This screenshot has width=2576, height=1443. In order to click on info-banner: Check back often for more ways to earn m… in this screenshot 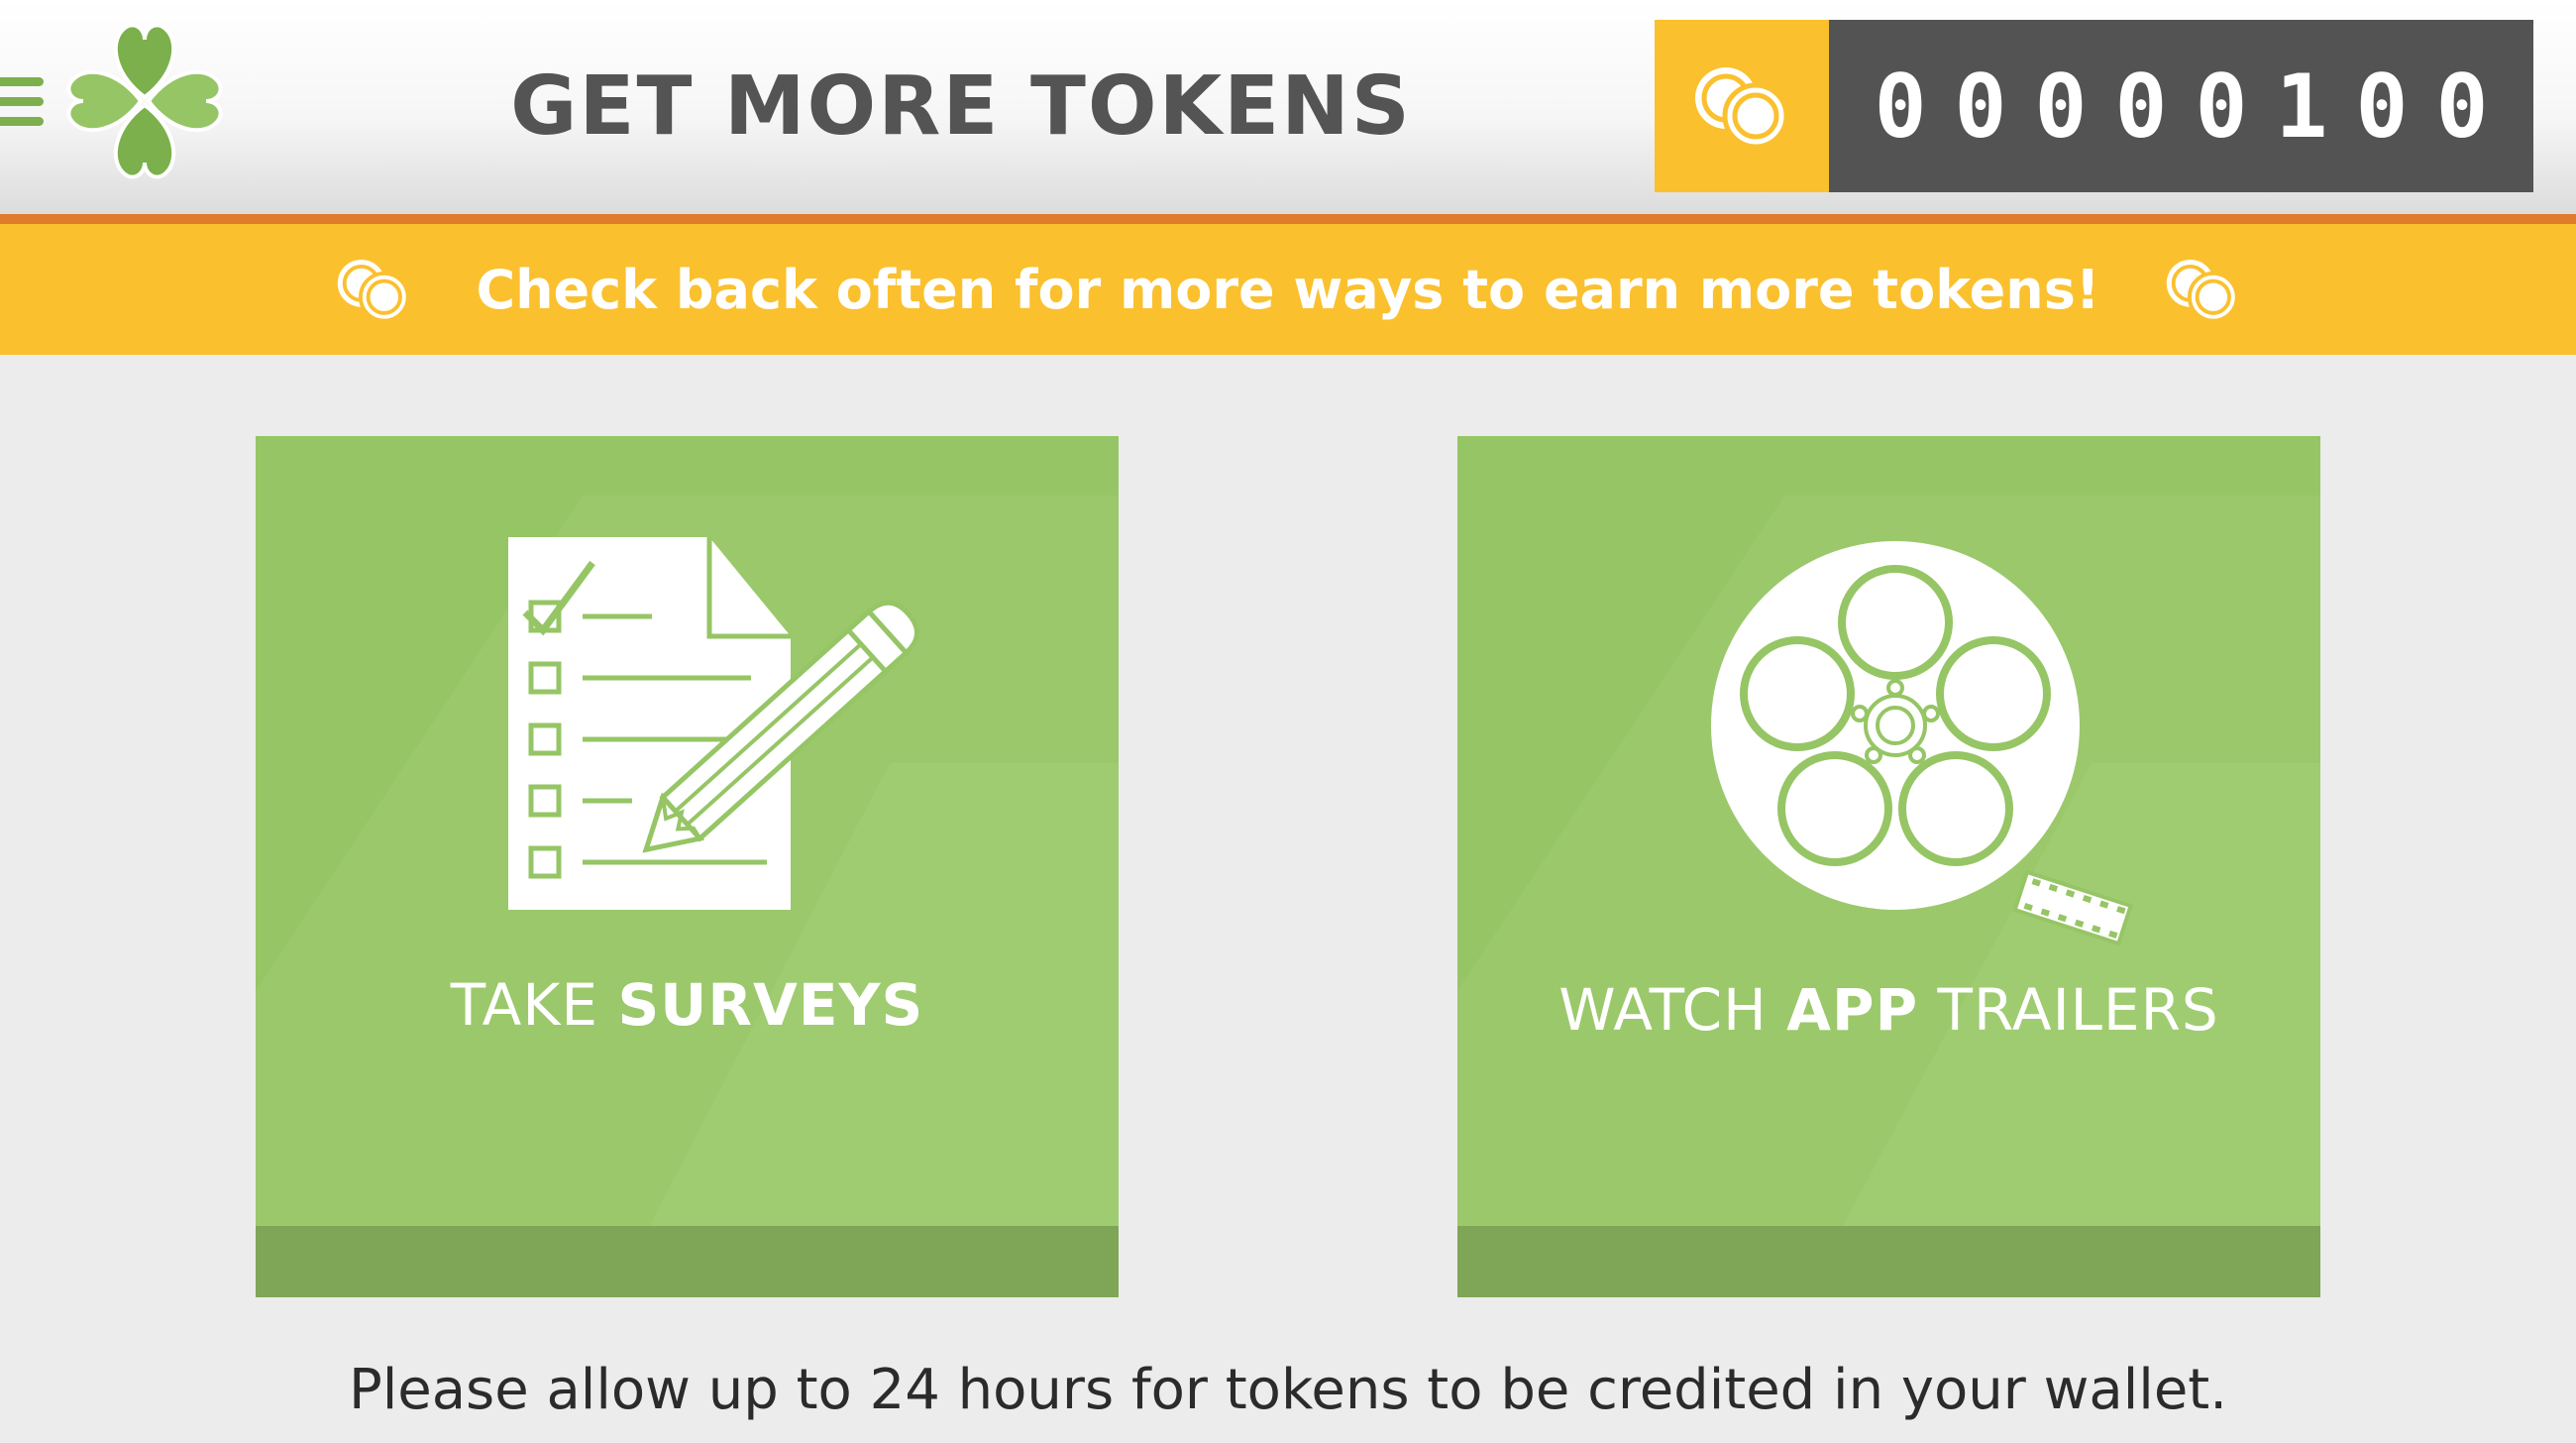, I will do `click(1288, 289)`.